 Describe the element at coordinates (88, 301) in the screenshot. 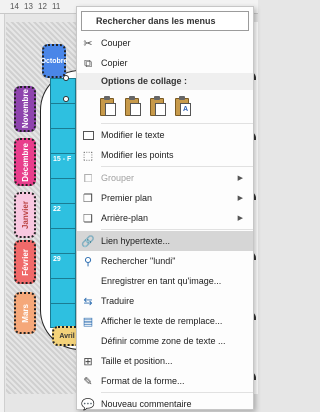

I see `translate-icon: ⇆` at that location.